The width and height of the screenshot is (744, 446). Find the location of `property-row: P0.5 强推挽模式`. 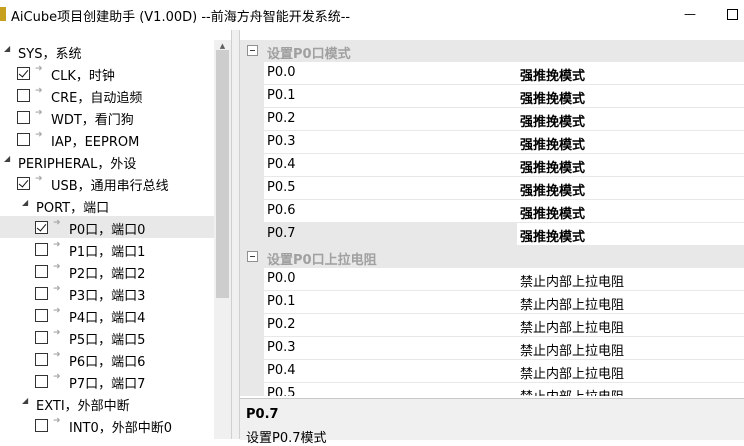

property-row: P0.5 强推挽模式 is located at coordinates (492, 188).